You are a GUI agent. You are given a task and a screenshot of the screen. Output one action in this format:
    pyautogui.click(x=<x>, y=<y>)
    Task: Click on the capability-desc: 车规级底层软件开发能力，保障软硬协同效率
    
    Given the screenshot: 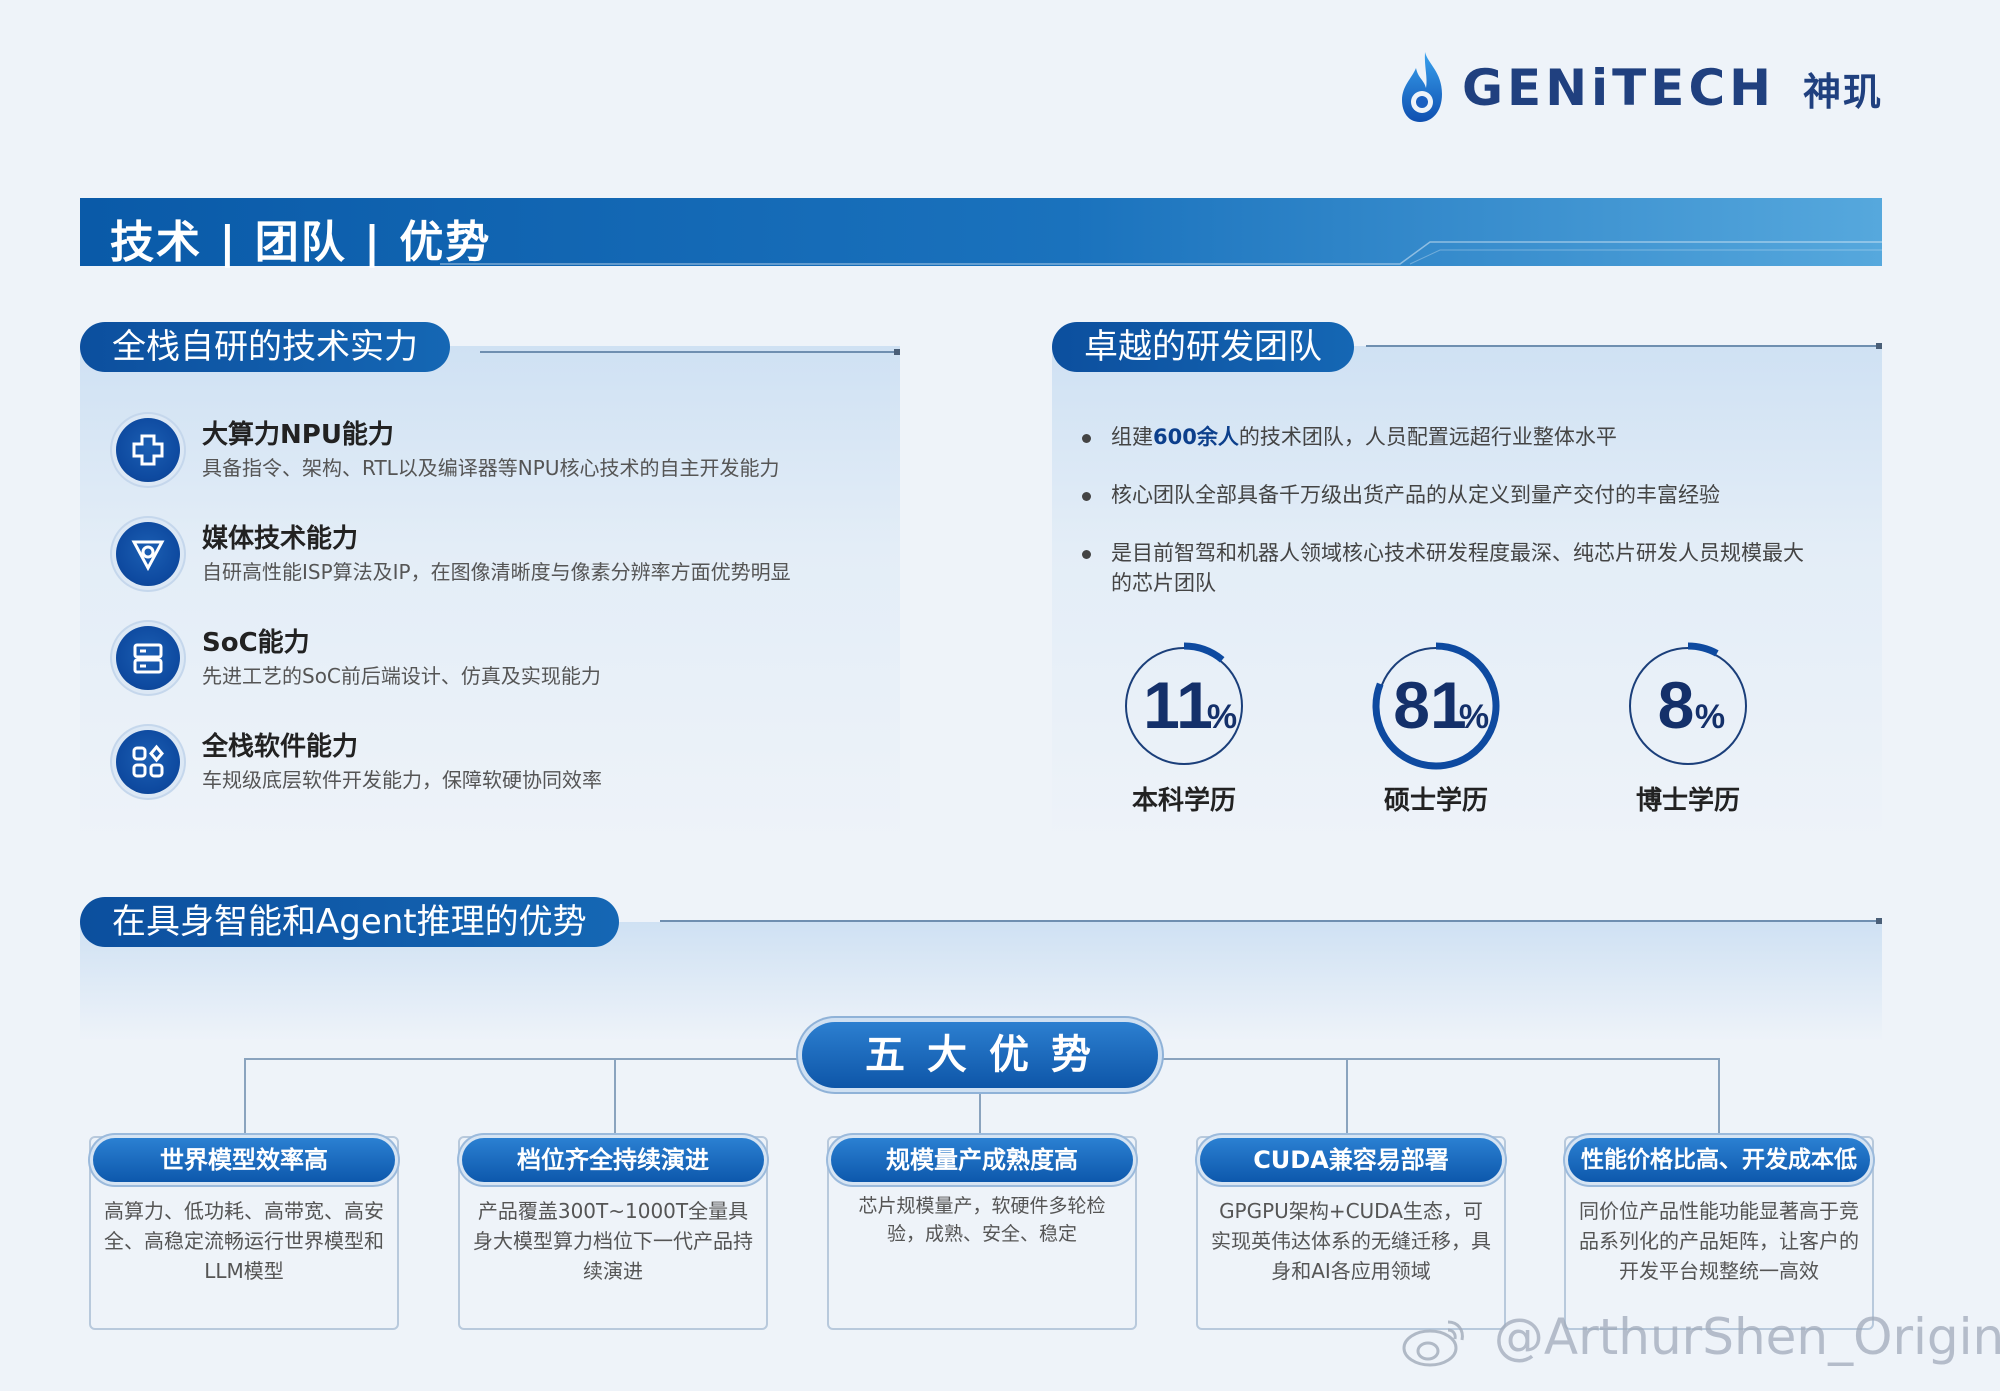 What is the action you would take?
    pyautogui.click(x=402, y=780)
    